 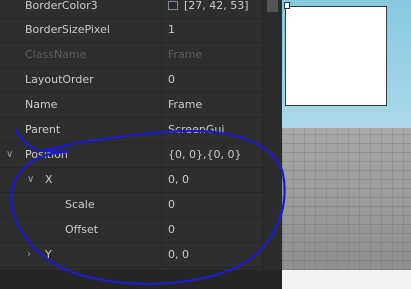 What do you see at coordinates (131, 205) in the screenshot?
I see `property-row-x-scale: Scale 0` at bounding box center [131, 205].